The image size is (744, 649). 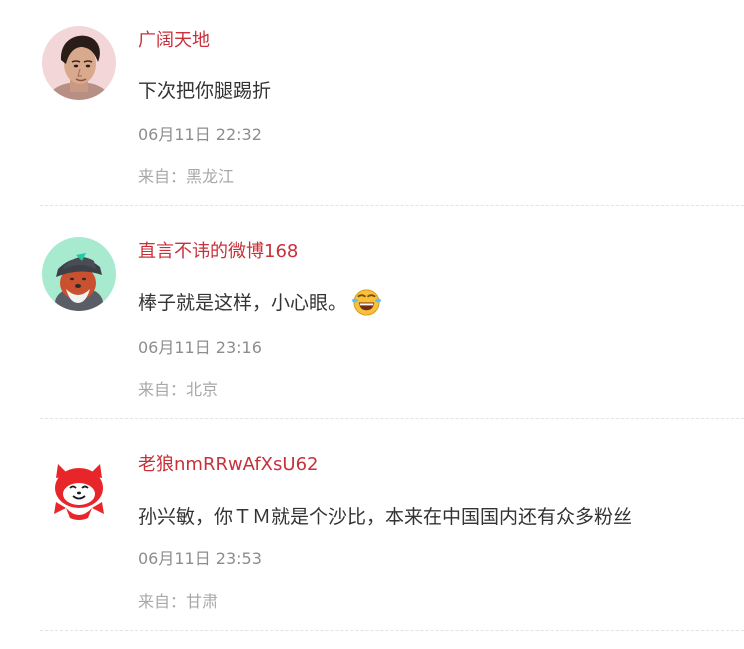 I want to click on gray-fox-hat-avatar-icon, so click(x=79, y=274).